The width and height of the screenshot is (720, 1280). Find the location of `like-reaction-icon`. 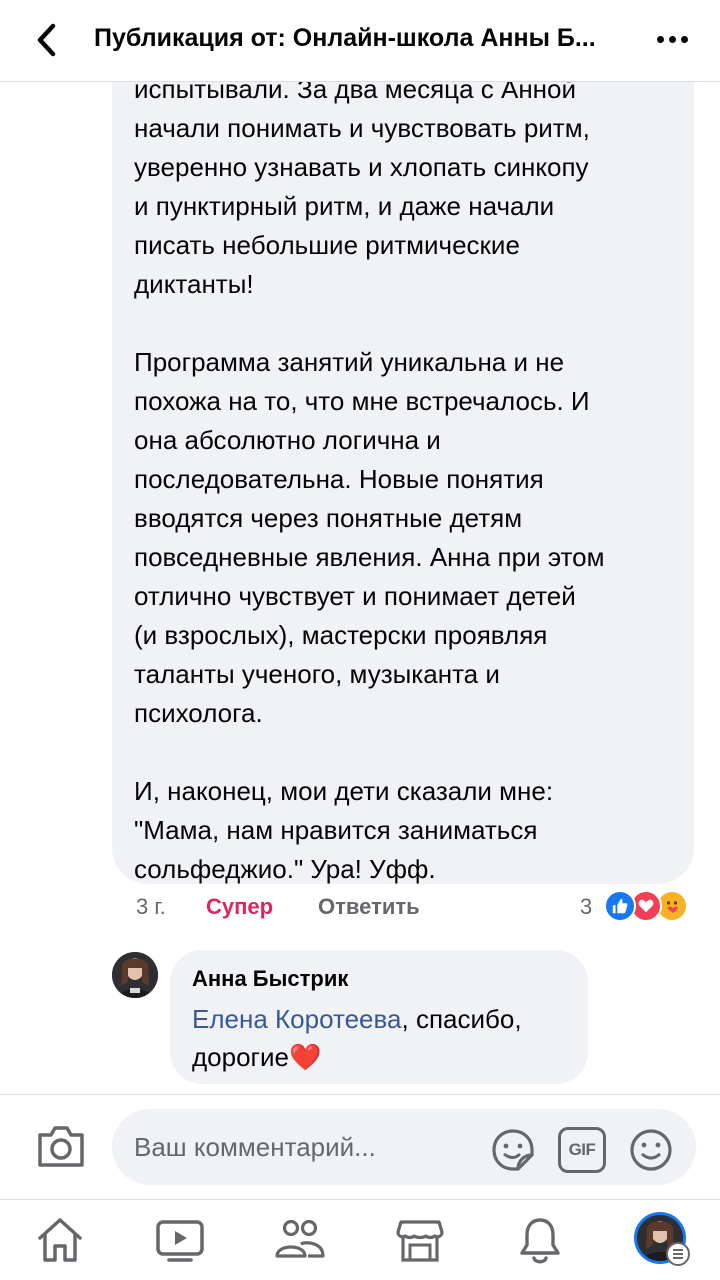

like-reaction-icon is located at coordinates (620, 906).